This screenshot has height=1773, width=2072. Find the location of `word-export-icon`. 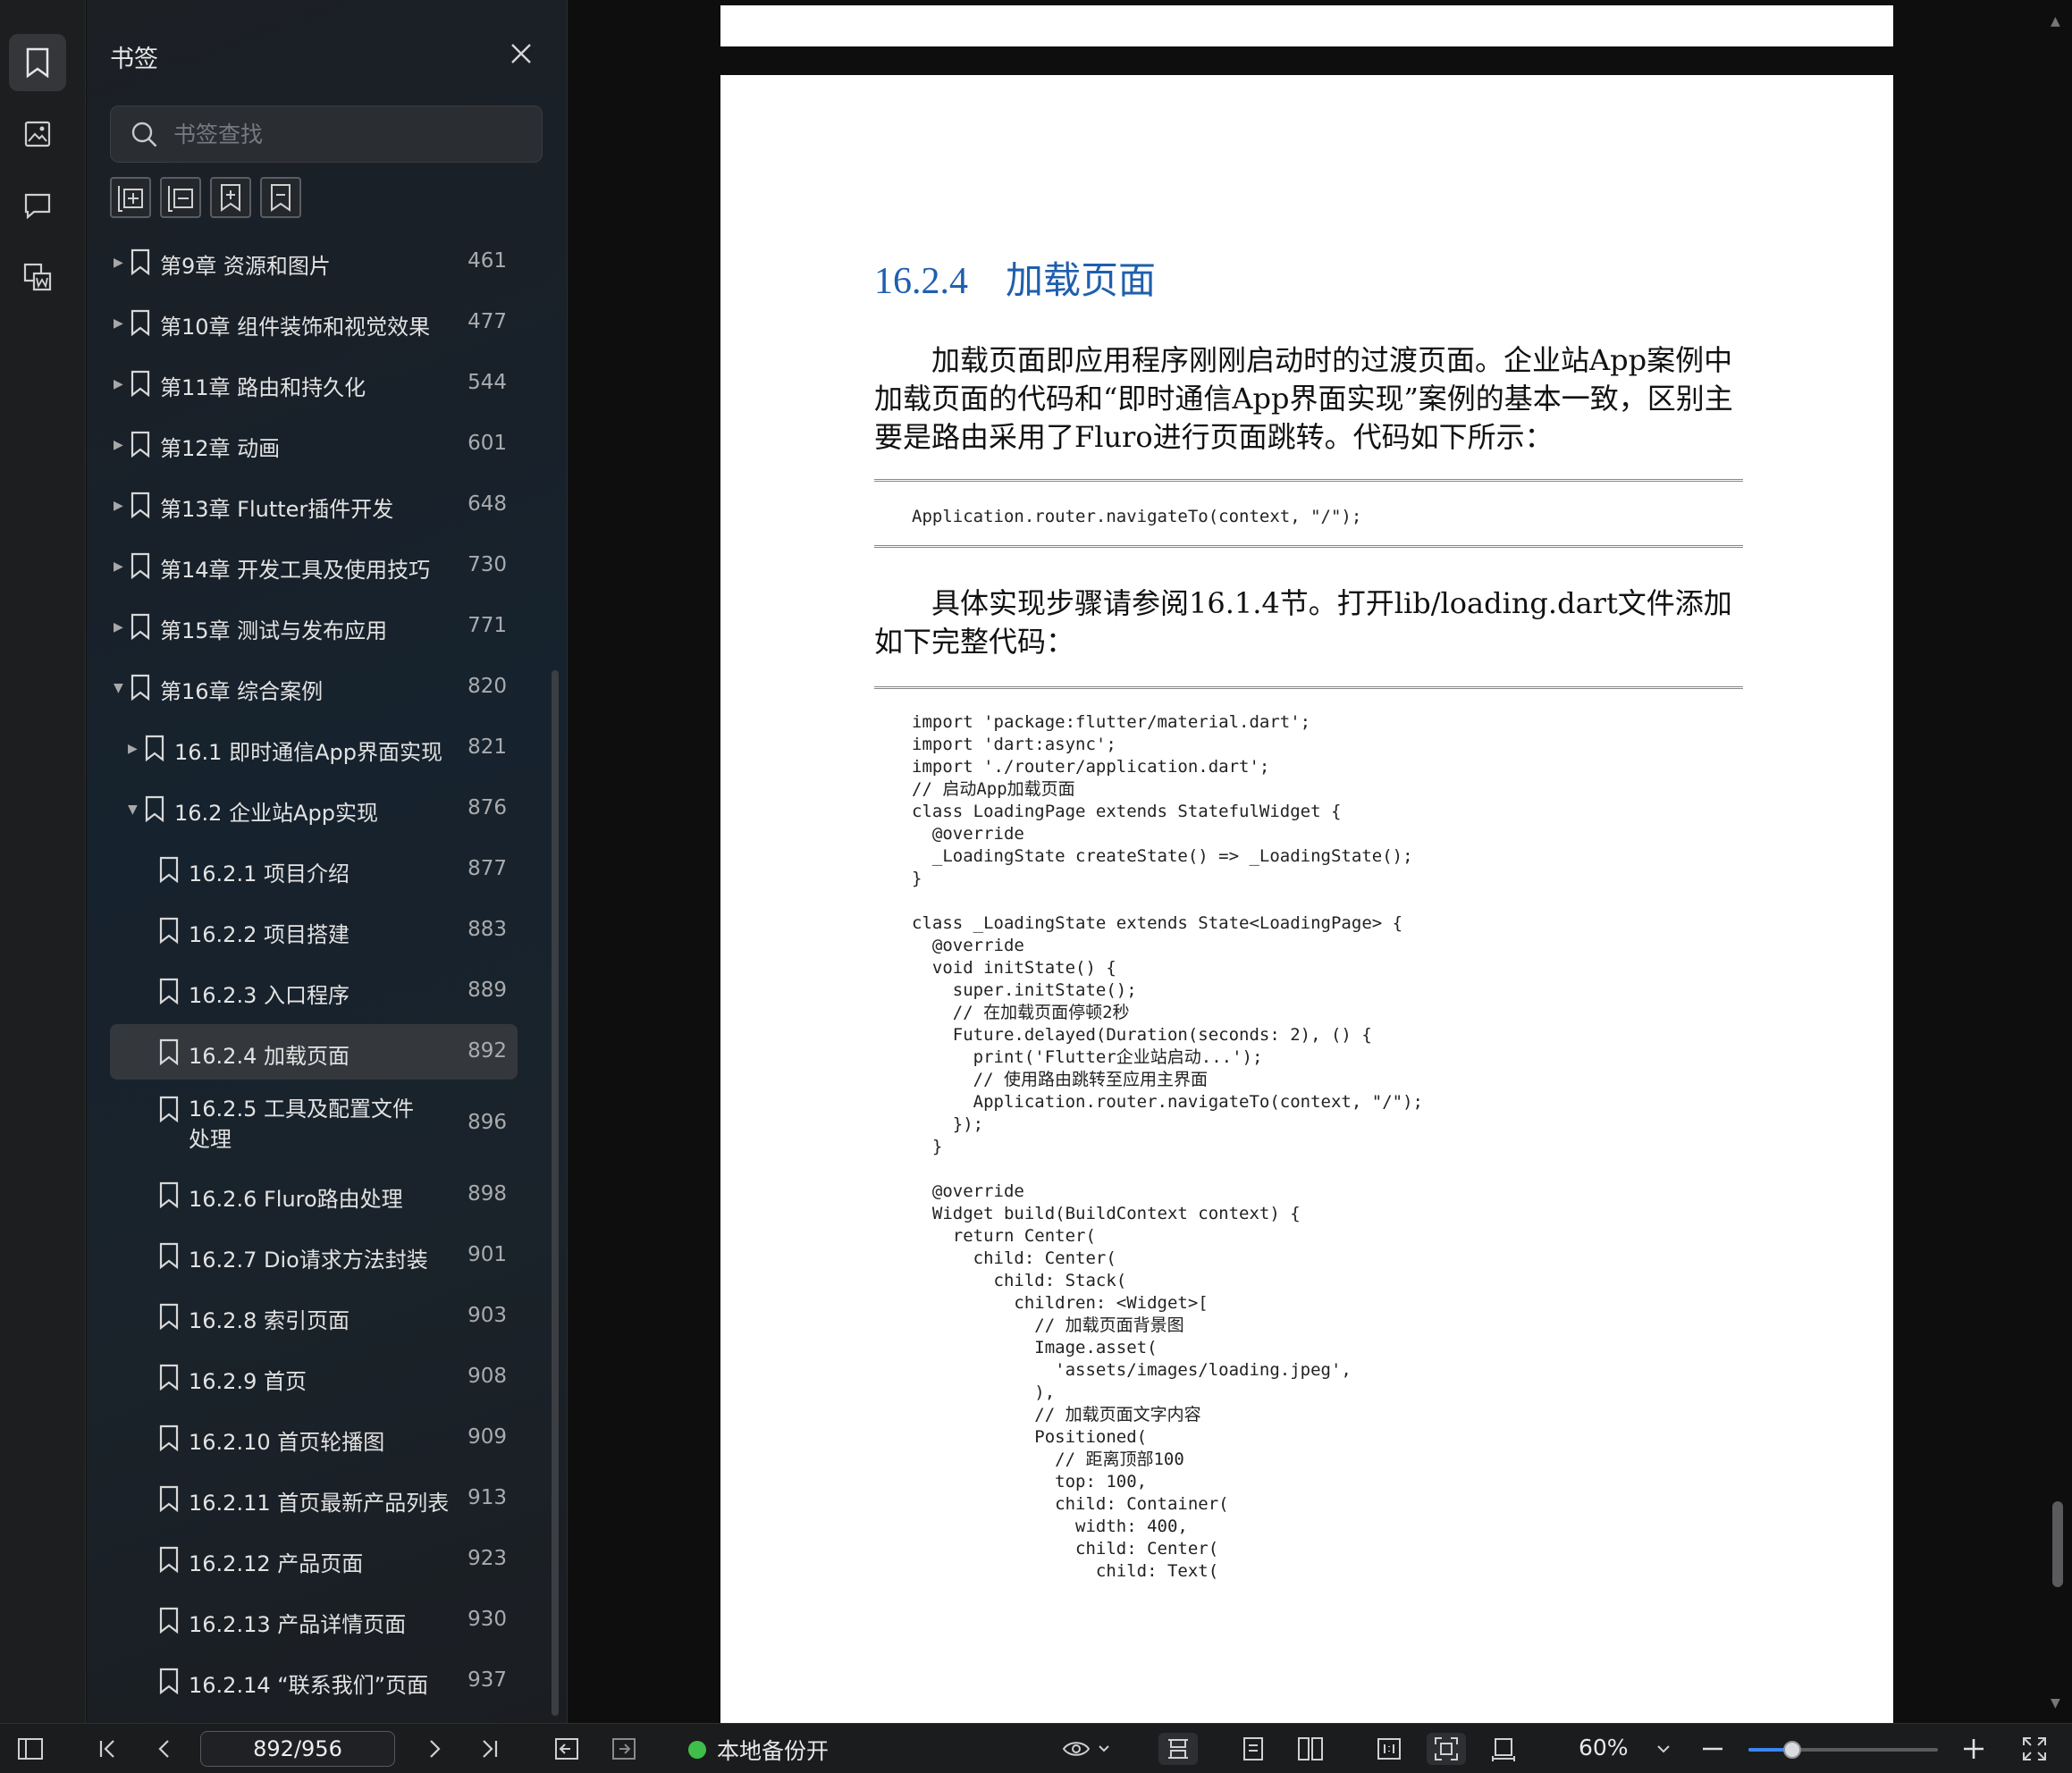

word-export-icon is located at coordinates (37, 277).